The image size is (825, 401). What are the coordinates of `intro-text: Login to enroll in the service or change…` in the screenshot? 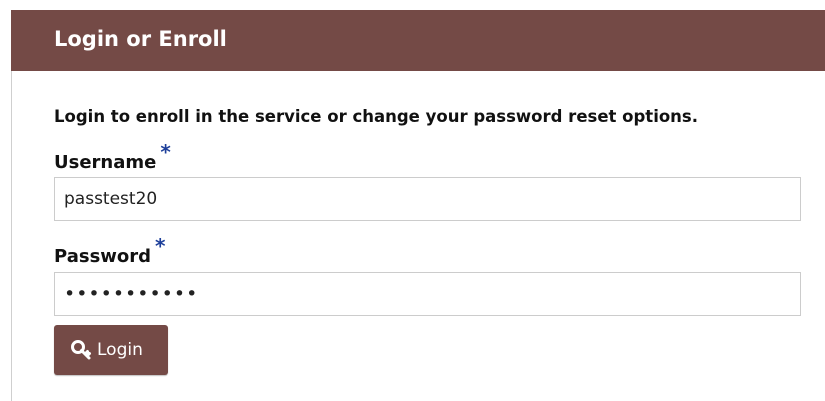 It's located at (376, 116).